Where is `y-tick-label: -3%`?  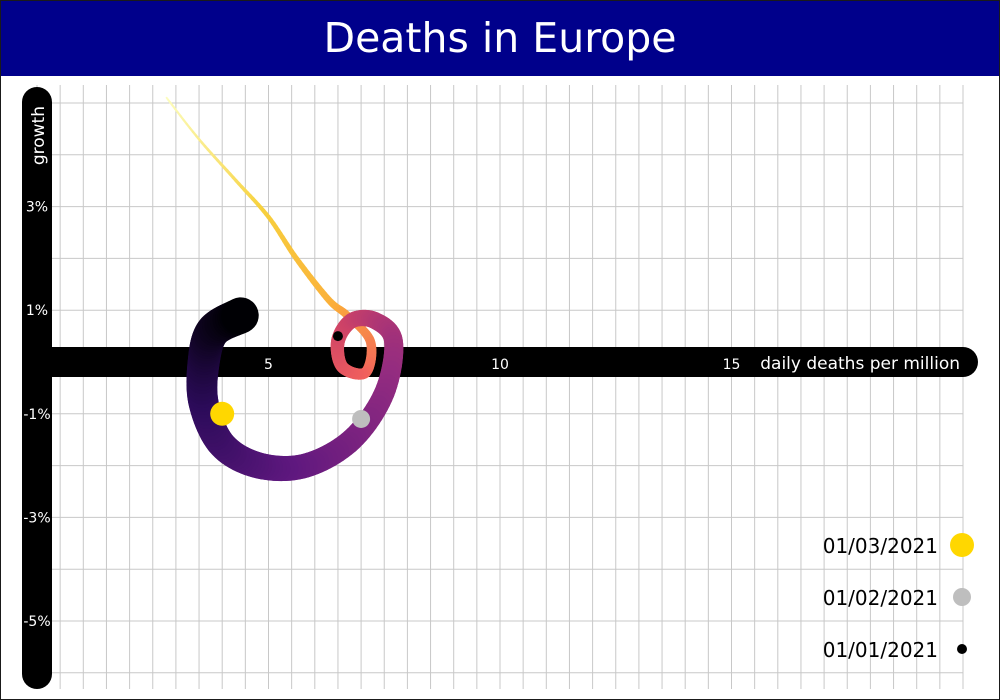 y-tick-label: -3% is located at coordinates (36, 518).